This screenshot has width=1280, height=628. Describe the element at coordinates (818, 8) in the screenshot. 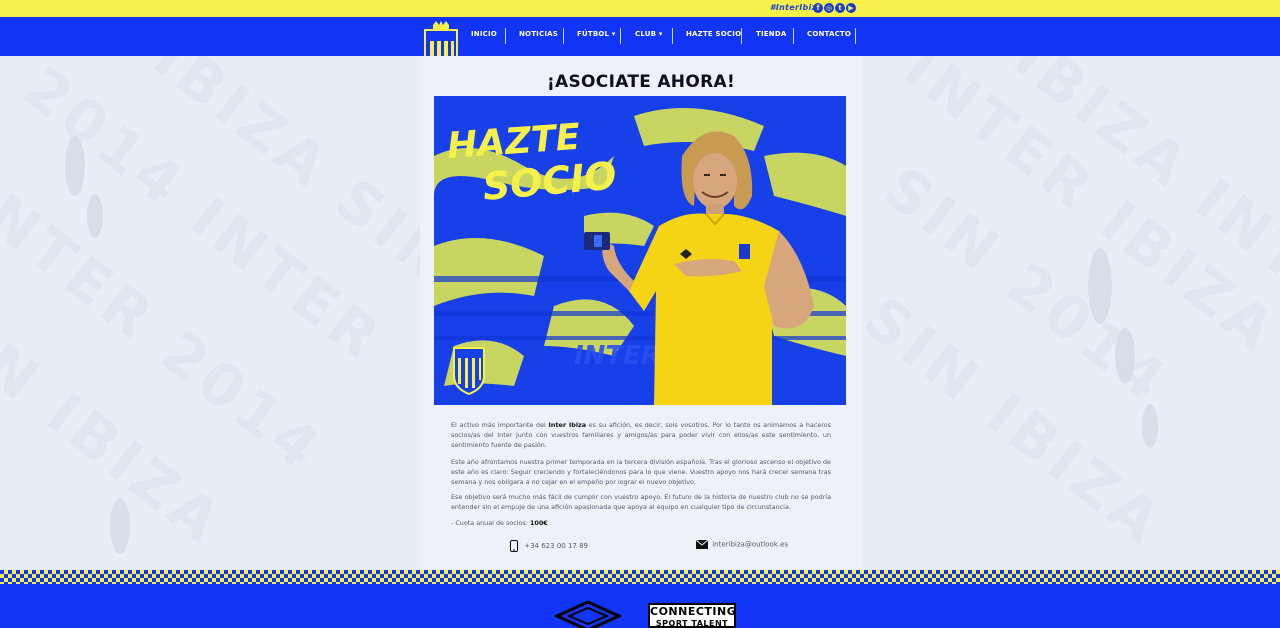

I see `facebook-icon: f` at that location.